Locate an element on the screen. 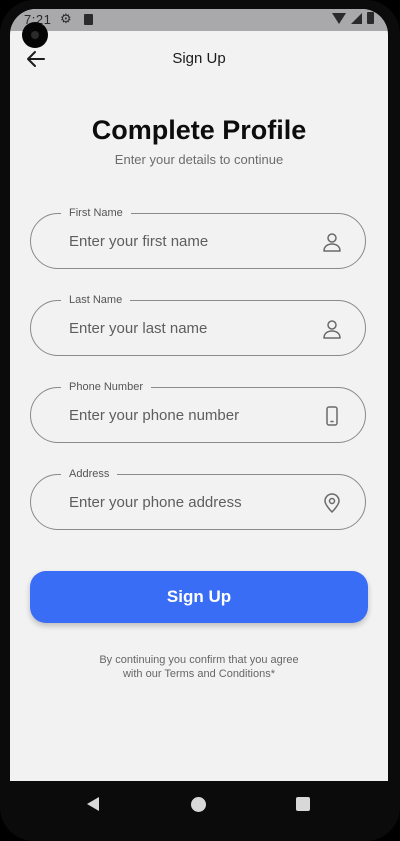  system-nav-bar is located at coordinates (200, 811).